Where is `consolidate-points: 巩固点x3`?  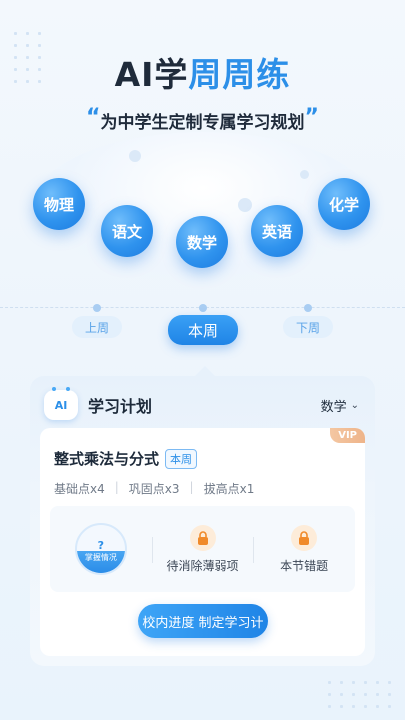 consolidate-points: 巩固点x3 is located at coordinates (154, 489).